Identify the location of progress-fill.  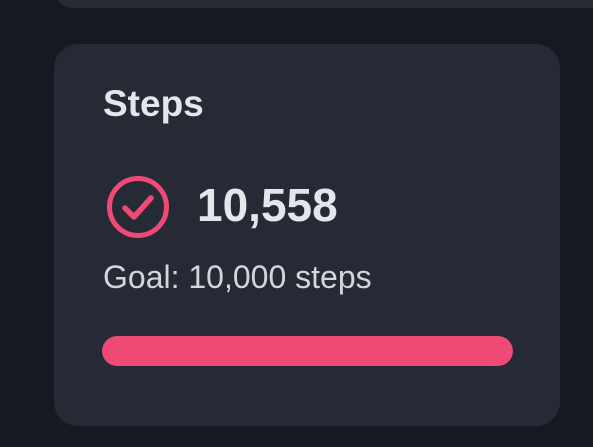
(307, 351).